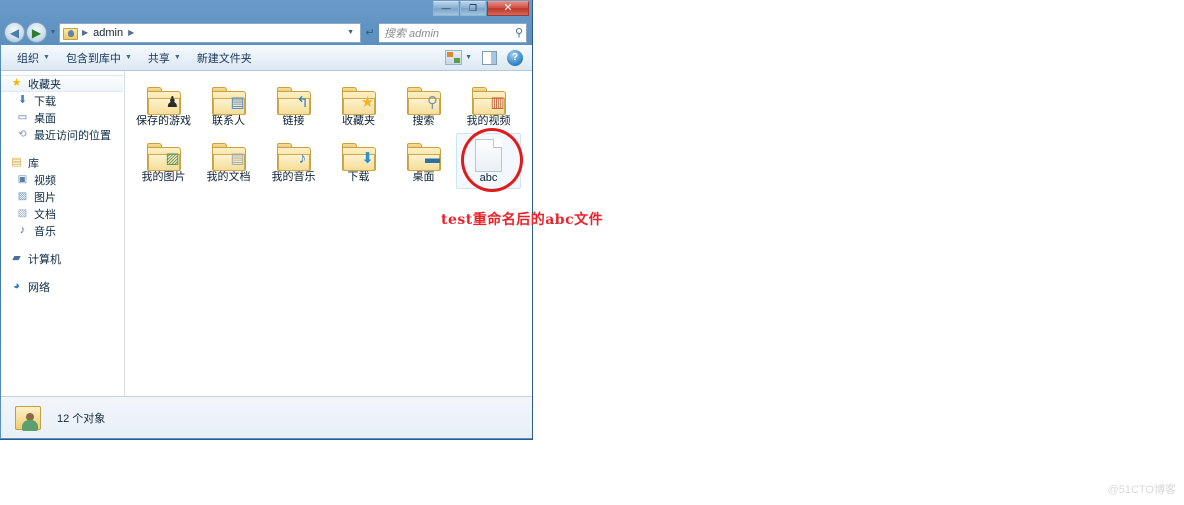 The width and height of the screenshot is (1184, 505). Describe the element at coordinates (62, 258) in the screenshot. I see `sidebar-item-计算机: ▰ 计算机` at that location.